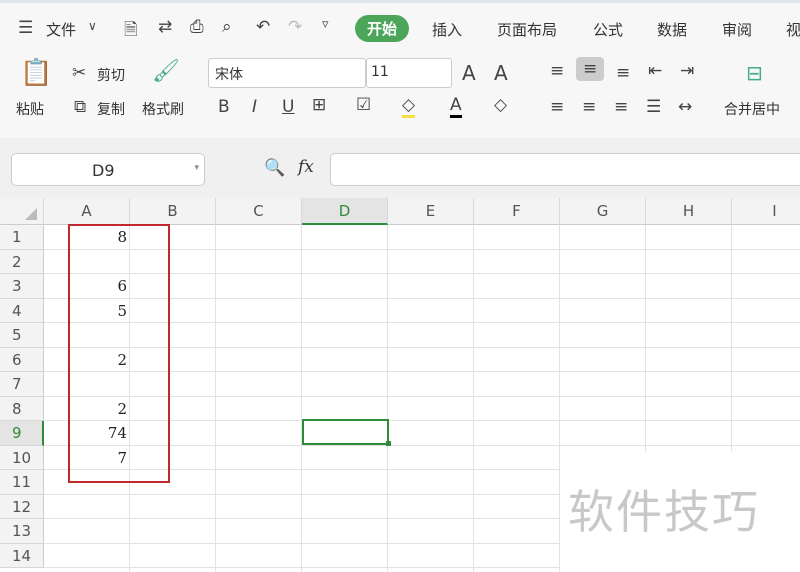 The height and width of the screenshot is (572, 800). I want to click on fill-color-icon: ◇, so click(409, 106).